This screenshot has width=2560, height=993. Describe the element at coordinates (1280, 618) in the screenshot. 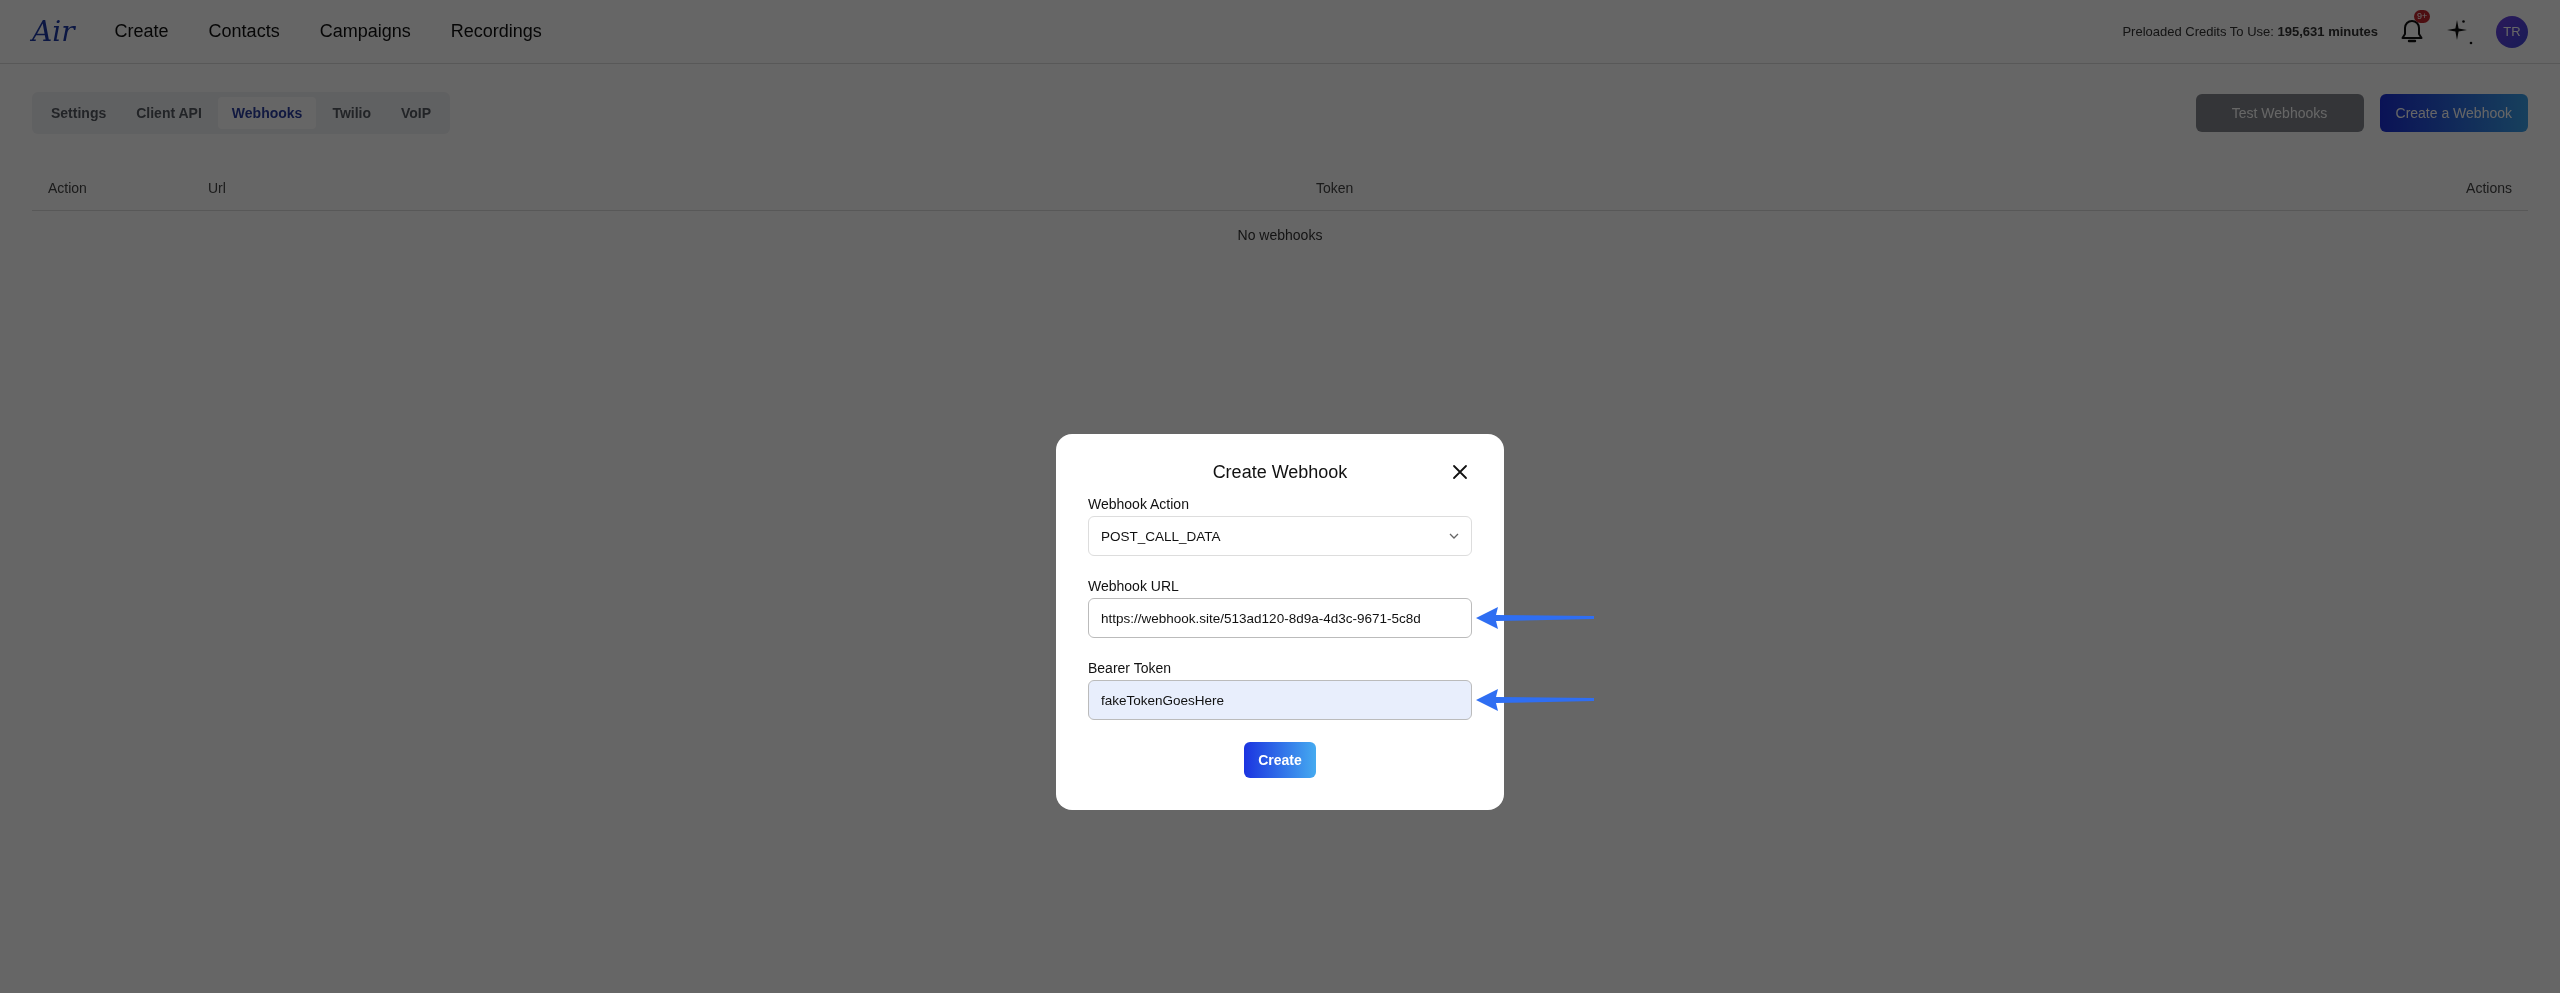

I see `input-field: https://webhook.site/513ad120-8d9a-4d3c-9671-5c8d` at that location.